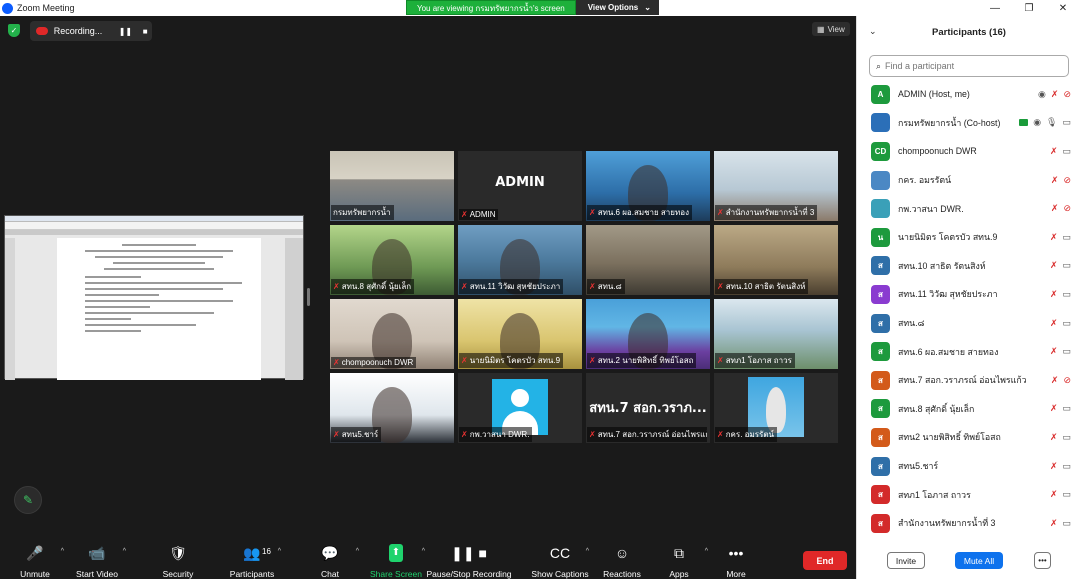  Describe the element at coordinates (831, 29) in the screenshot. I see `view-button: ▦ View` at that location.